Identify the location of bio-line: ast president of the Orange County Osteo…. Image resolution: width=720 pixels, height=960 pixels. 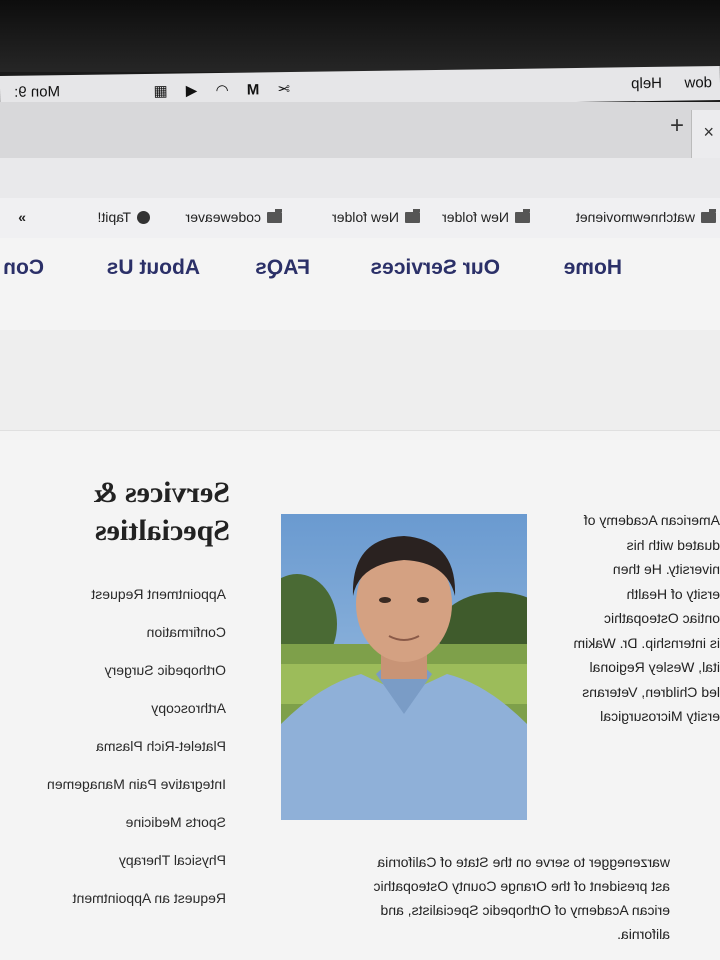
(521, 886).